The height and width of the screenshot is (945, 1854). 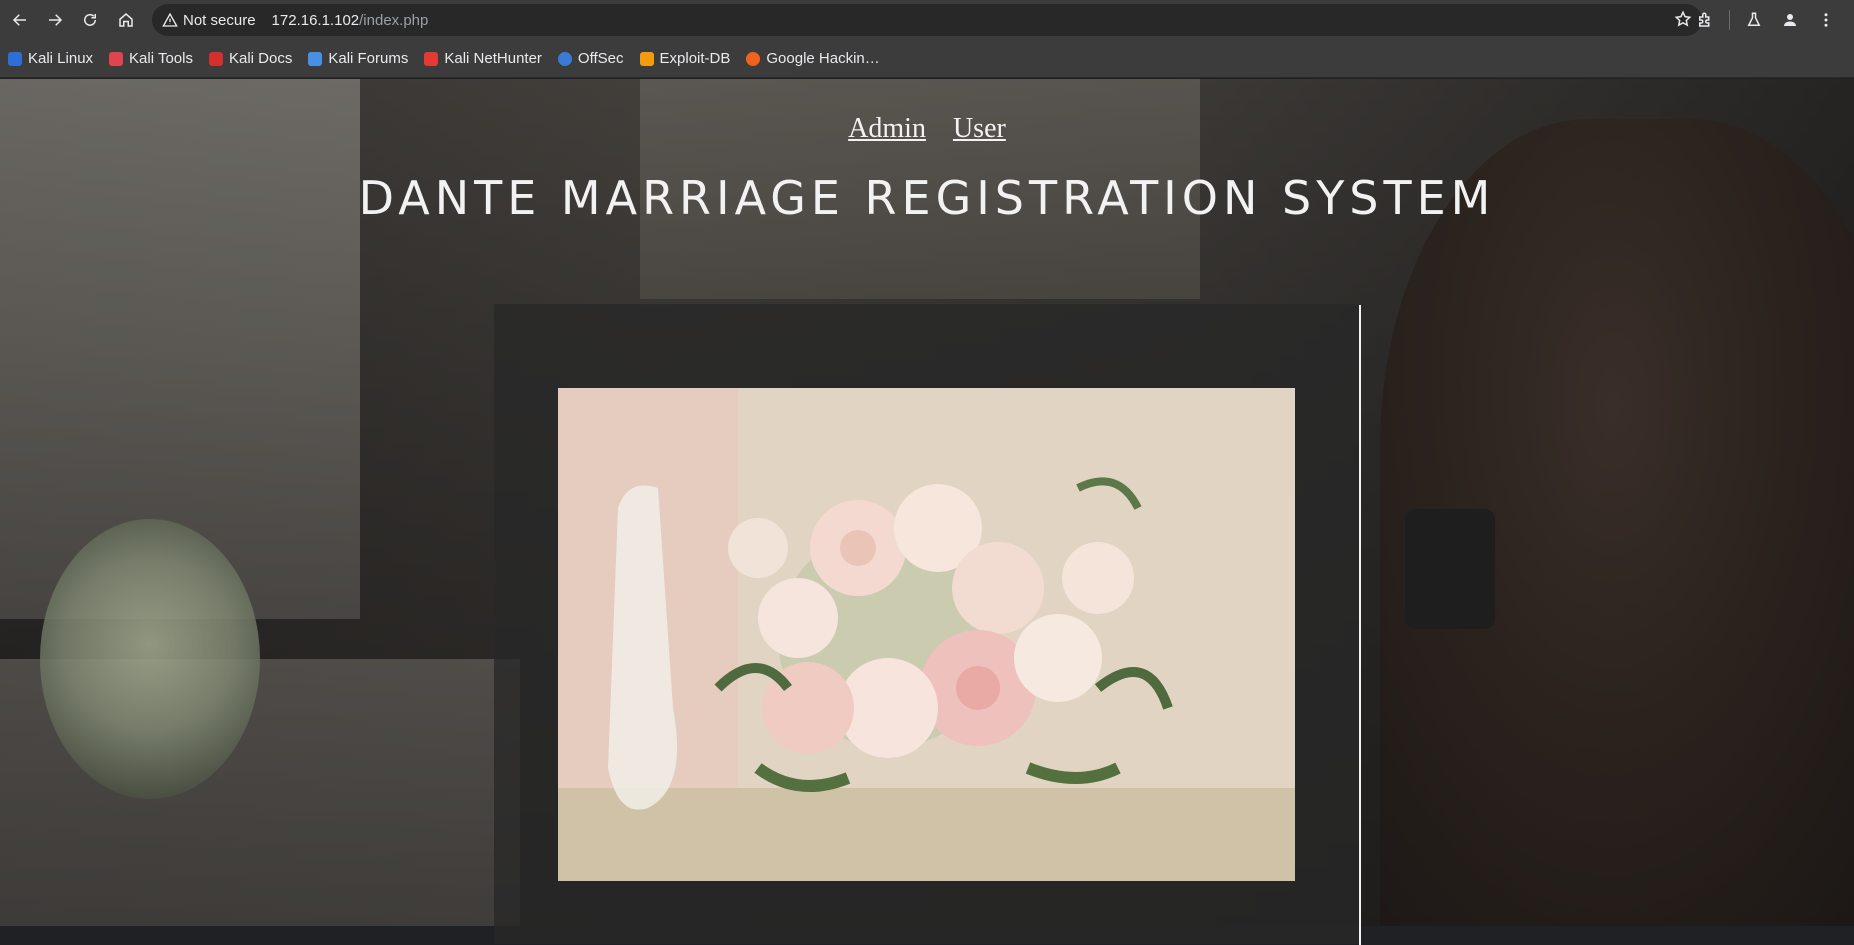 I want to click on background-plant, so click(x=150, y=659).